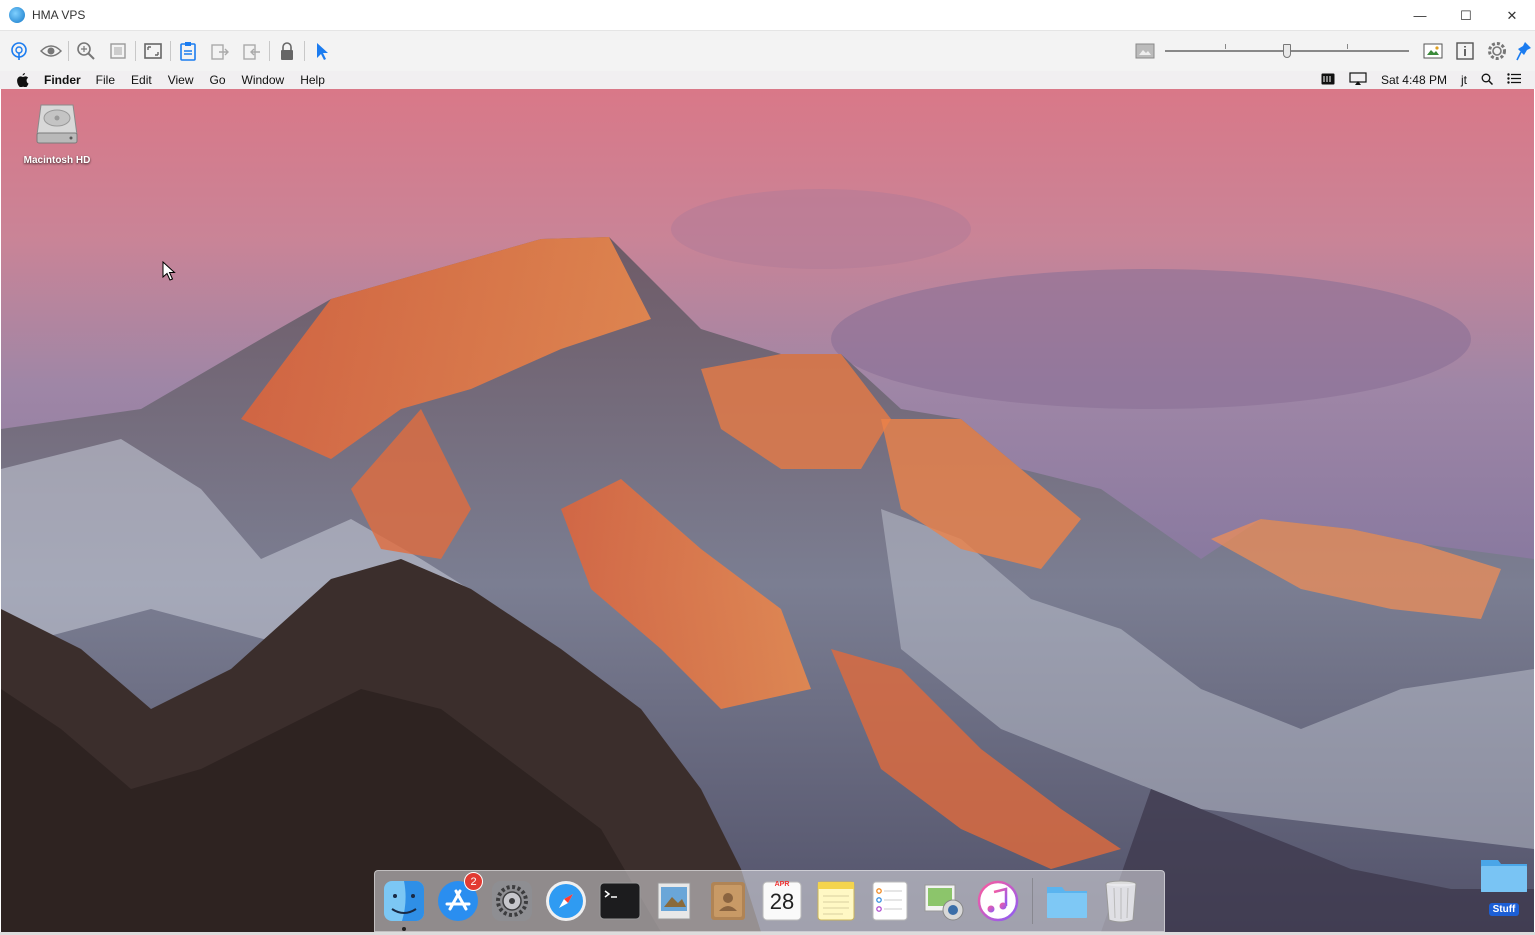 The height and width of the screenshot is (935, 1535). I want to click on maximize-button: ☐, so click(1466, 15).